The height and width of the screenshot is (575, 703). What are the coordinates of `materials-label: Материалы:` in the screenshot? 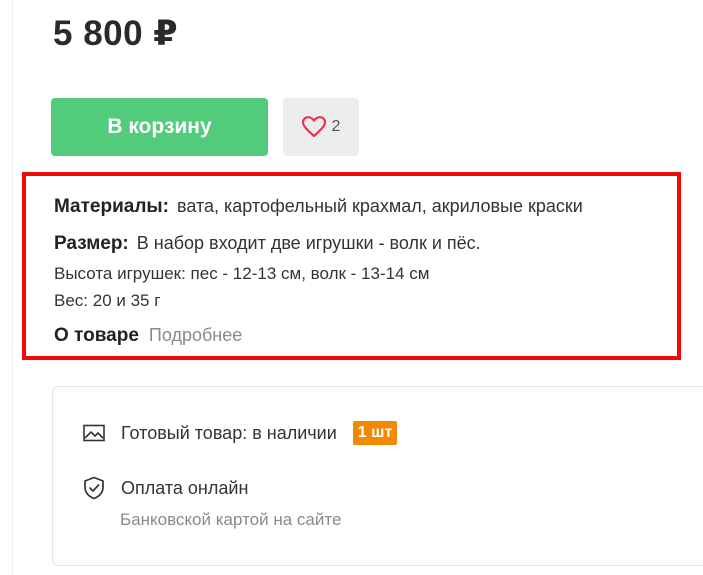 It's located at (111, 206).